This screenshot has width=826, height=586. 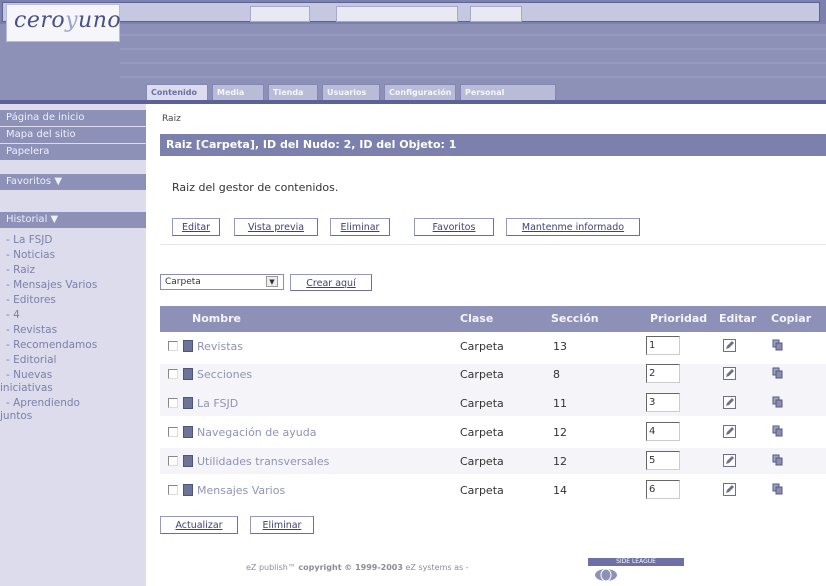 What do you see at coordinates (351, 92) in the screenshot?
I see `tab-usuarios: Usuarios` at bounding box center [351, 92].